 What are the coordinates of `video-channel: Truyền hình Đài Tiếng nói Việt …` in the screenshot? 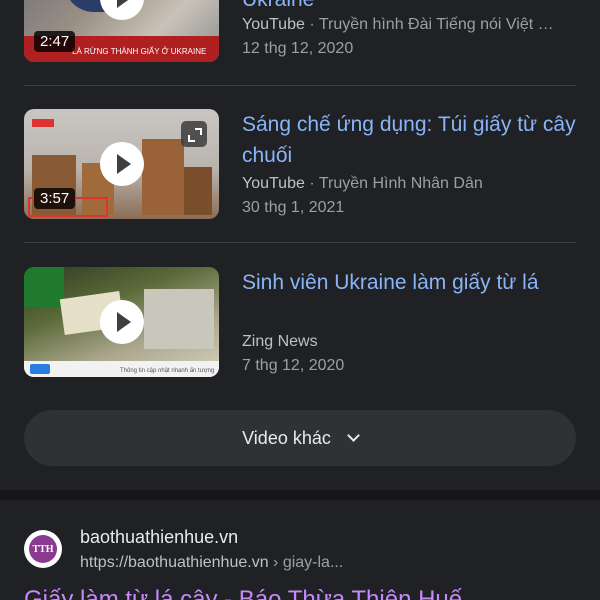 It's located at (436, 24).